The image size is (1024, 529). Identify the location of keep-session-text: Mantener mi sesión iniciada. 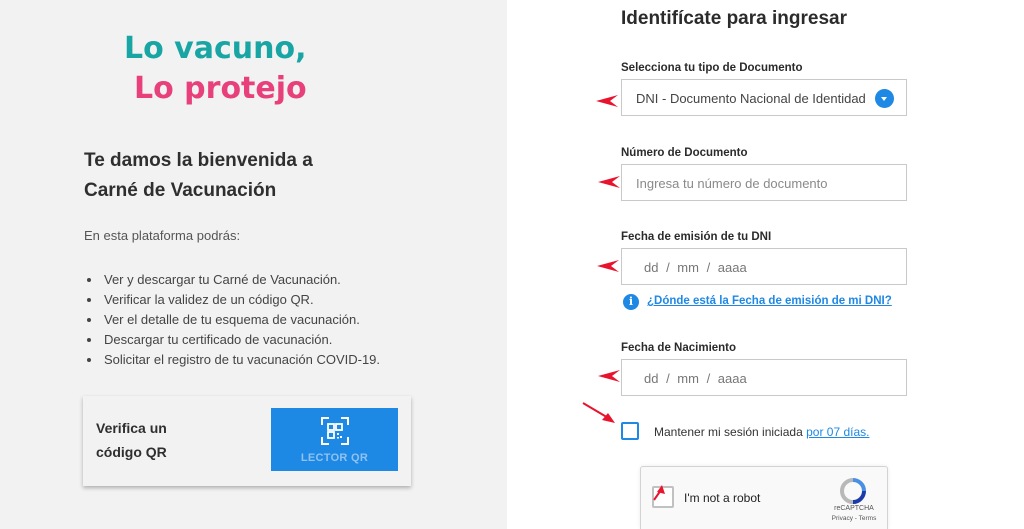
(728, 432).